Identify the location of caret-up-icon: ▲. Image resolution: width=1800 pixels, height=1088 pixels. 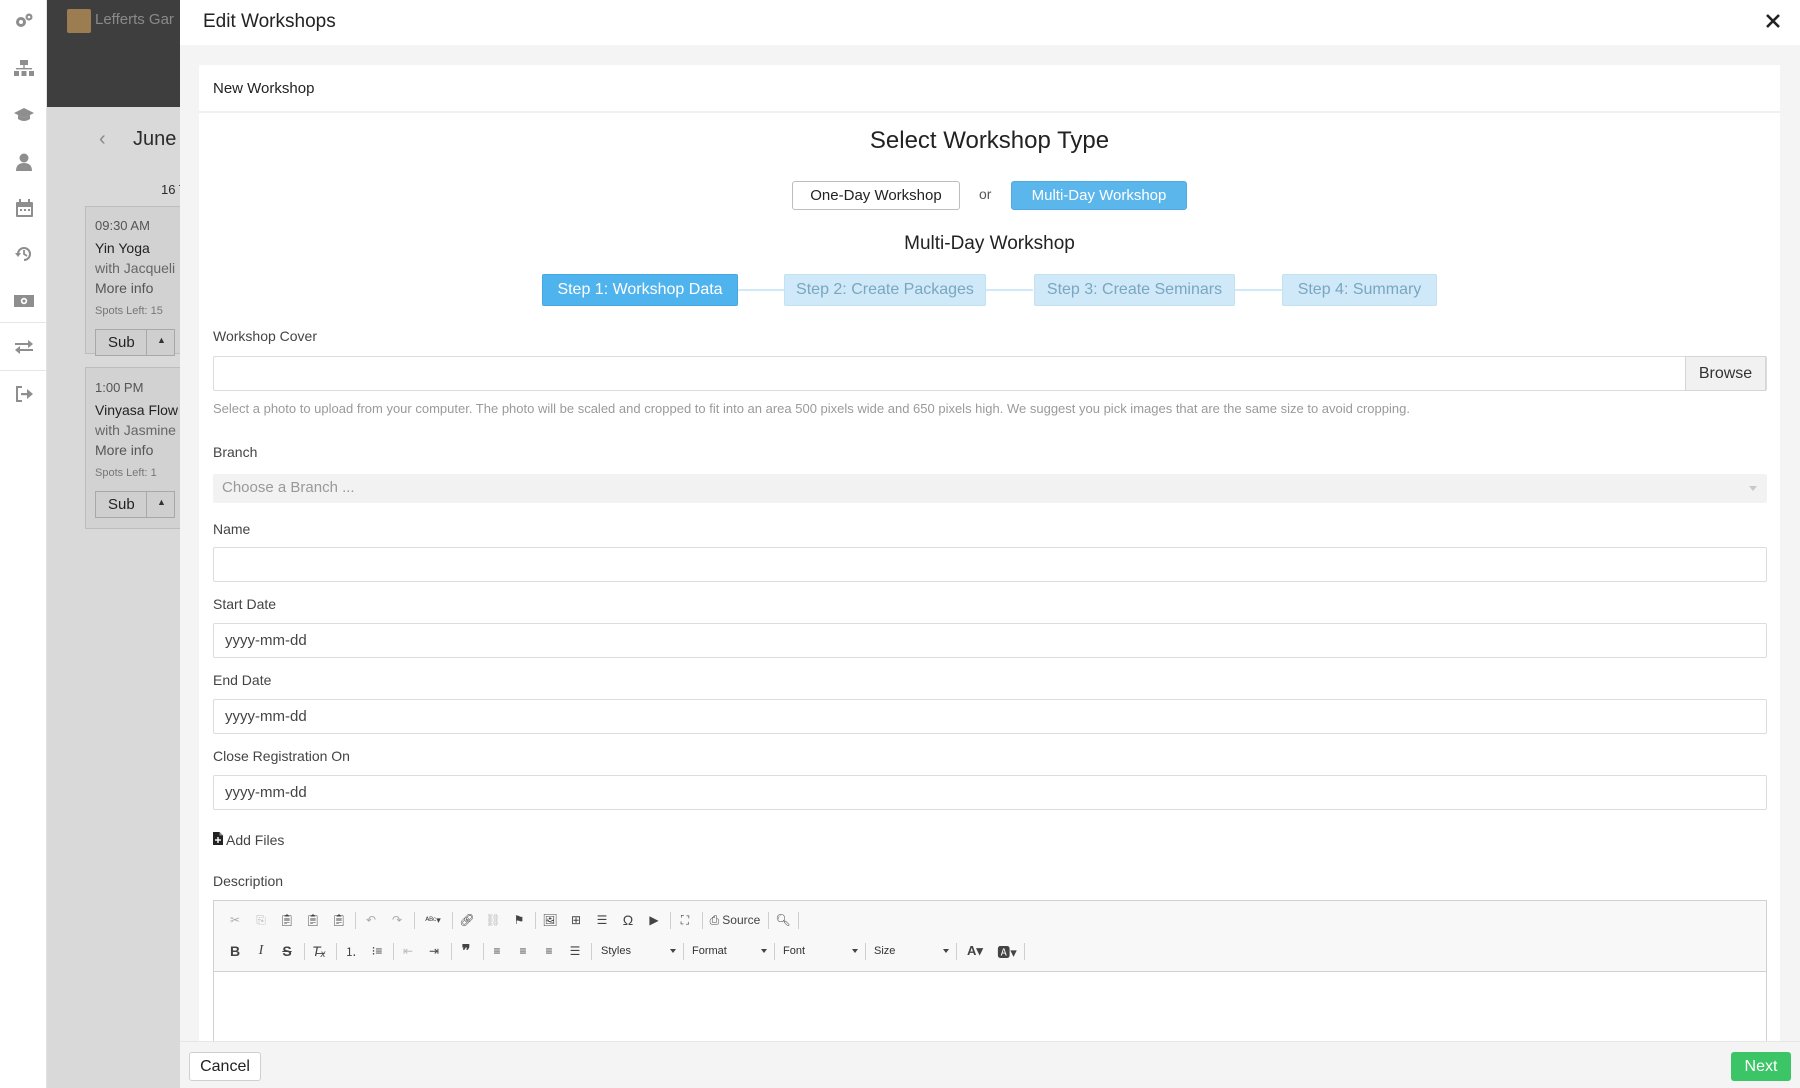
(161, 502).